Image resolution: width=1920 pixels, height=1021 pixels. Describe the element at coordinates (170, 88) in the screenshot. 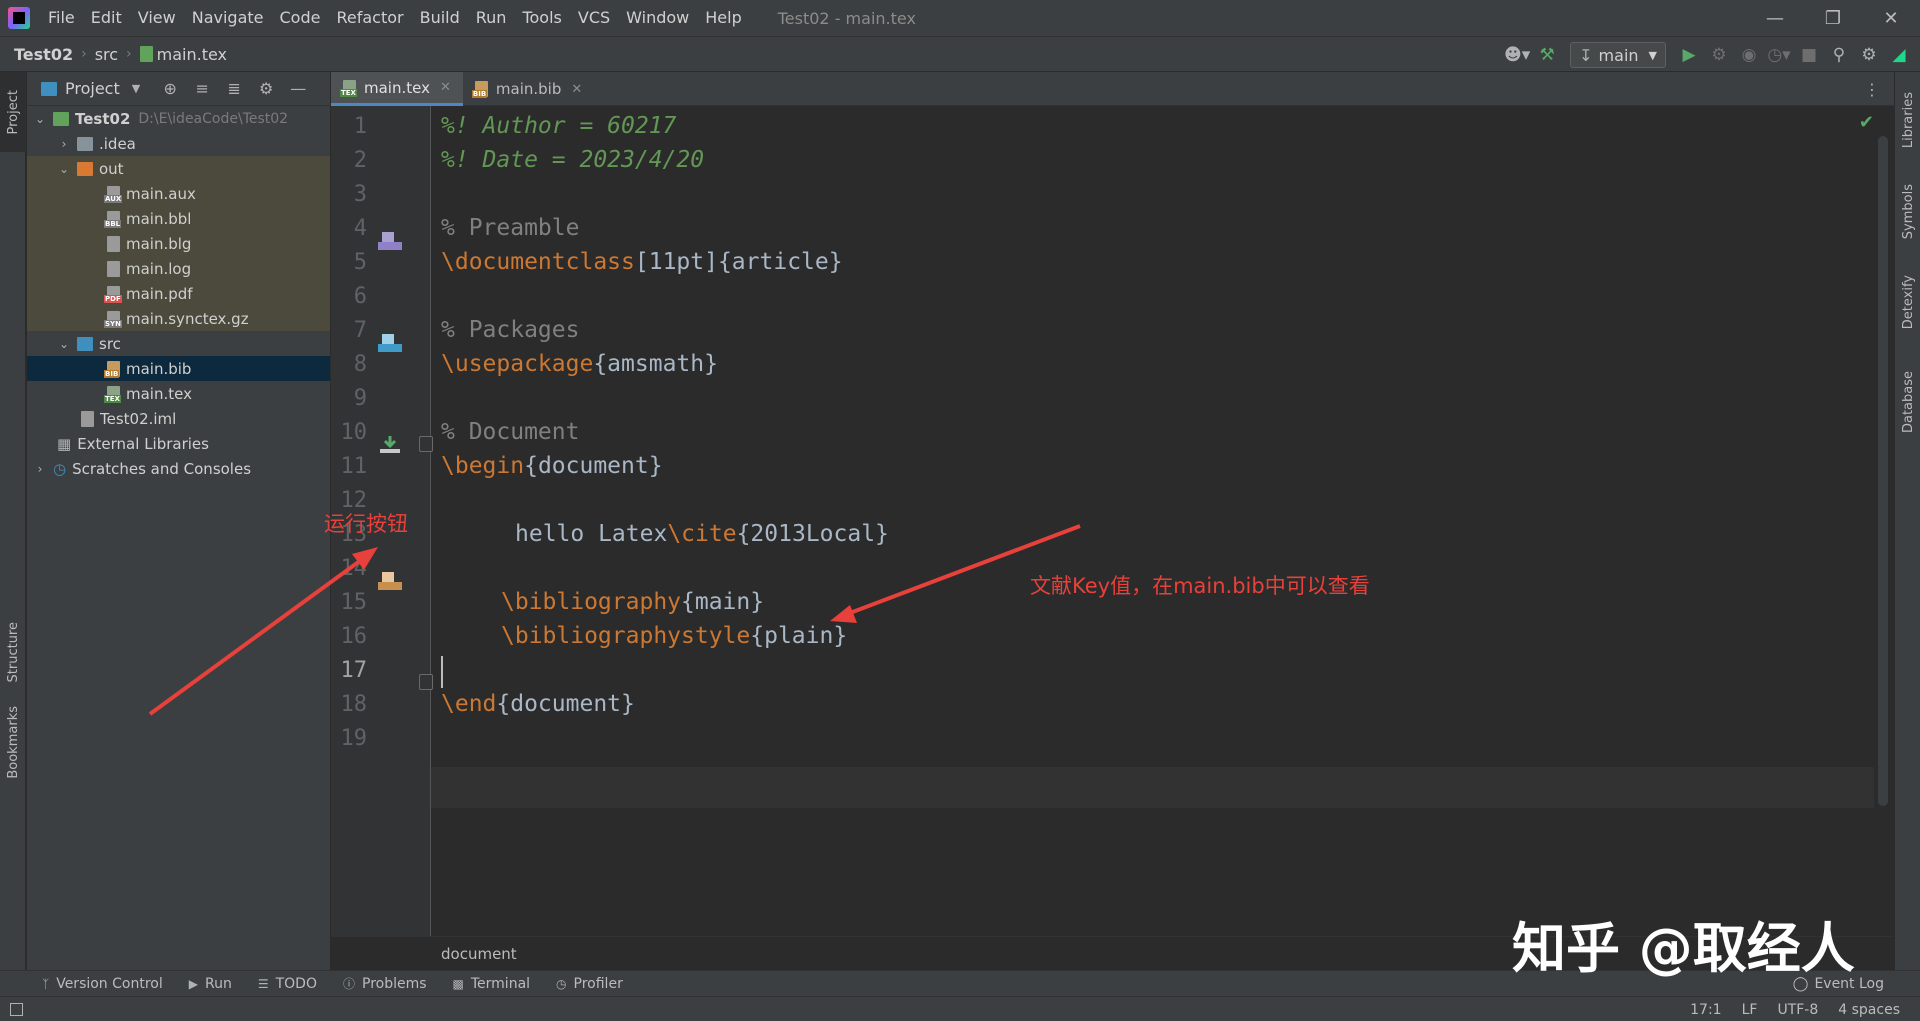

I see `locate-icon: ⊕` at that location.